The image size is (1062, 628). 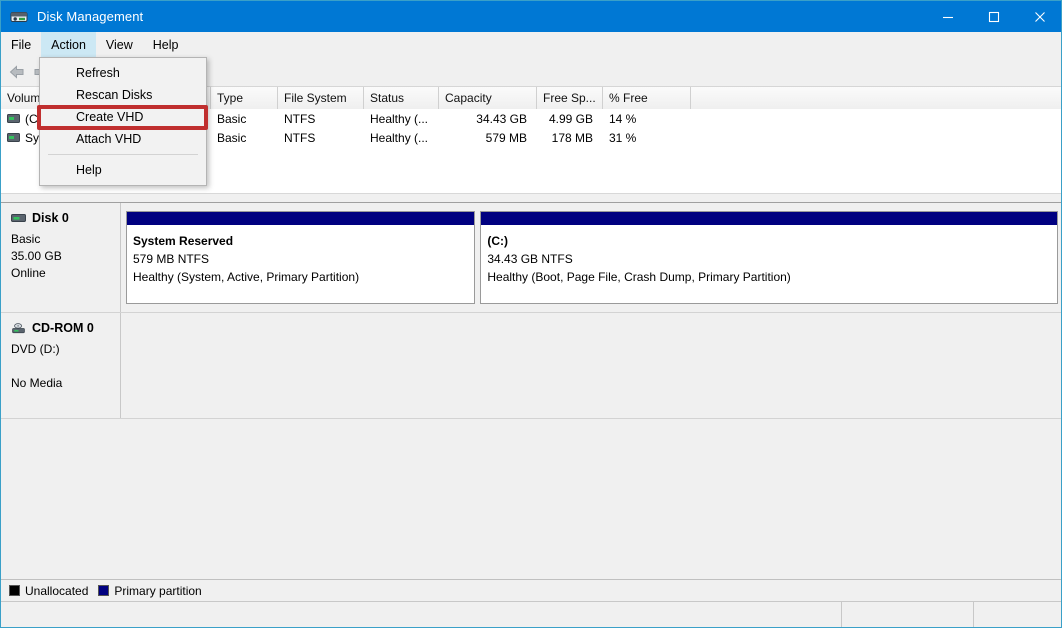 I want to click on column-header-capacity: Capacity, so click(x=488, y=98).